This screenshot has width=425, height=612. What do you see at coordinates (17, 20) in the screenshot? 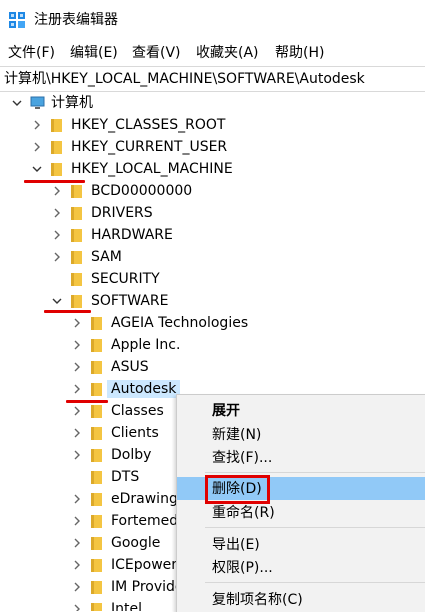
I see `registry-editor-icon` at bounding box center [17, 20].